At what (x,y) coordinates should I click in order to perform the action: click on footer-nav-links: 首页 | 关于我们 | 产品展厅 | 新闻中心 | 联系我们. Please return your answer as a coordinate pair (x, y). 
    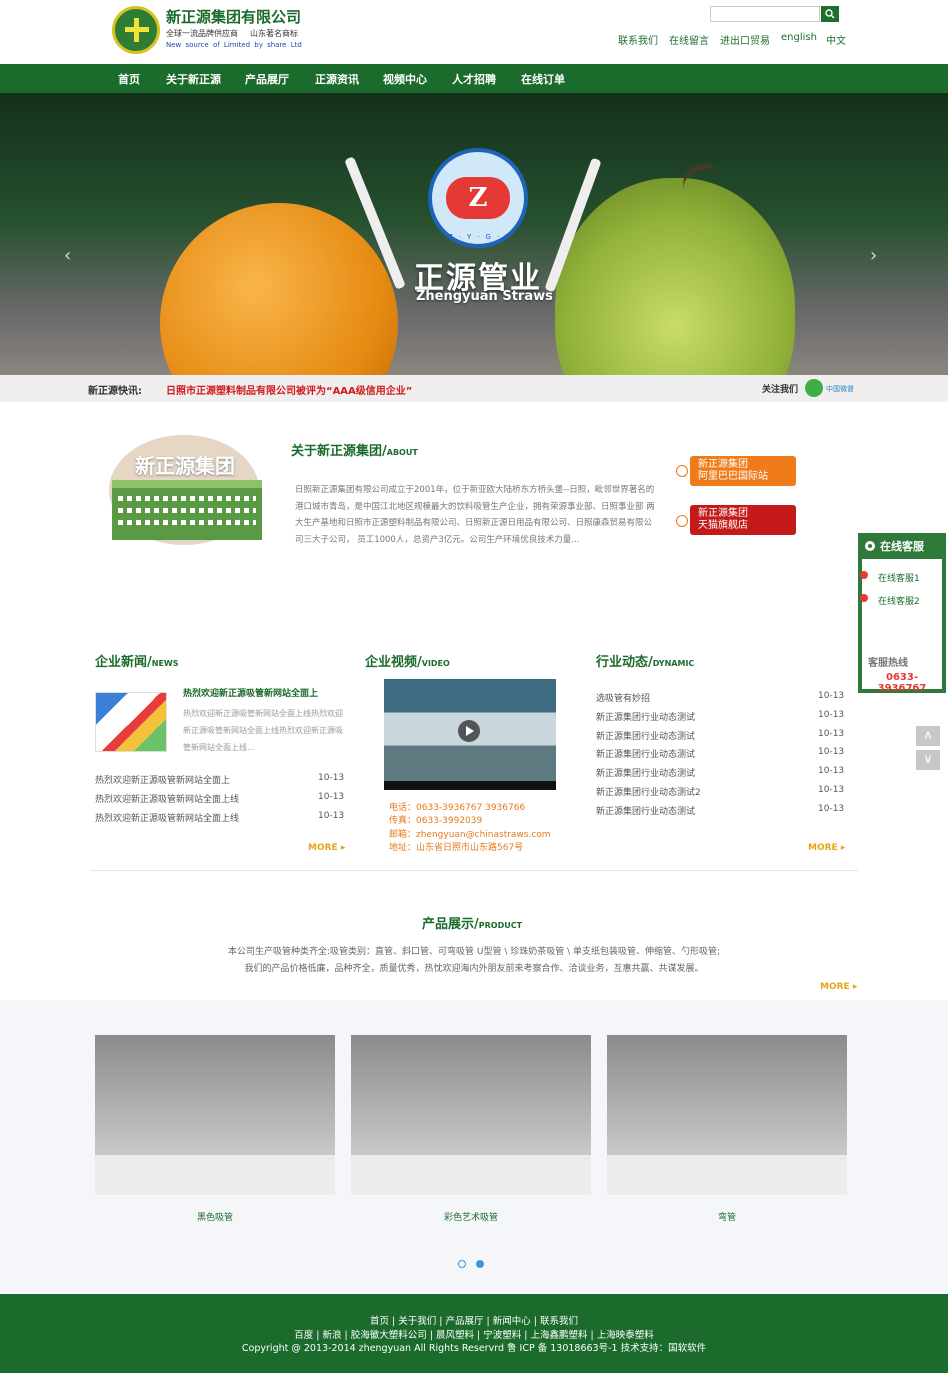
    Looking at the image, I should click on (474, 1320).